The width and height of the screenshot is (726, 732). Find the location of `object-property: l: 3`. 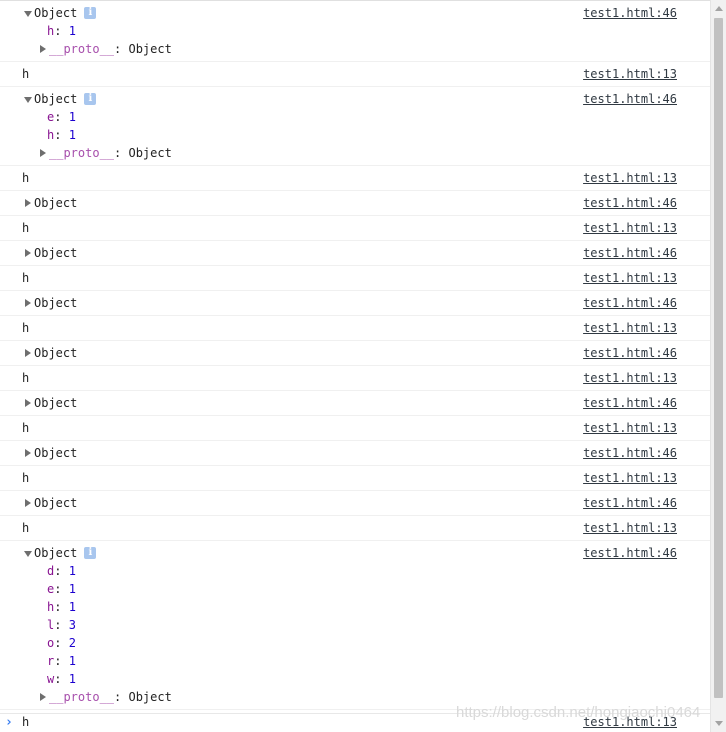

object-property: l: 3 is located at coordinates (355, 625).